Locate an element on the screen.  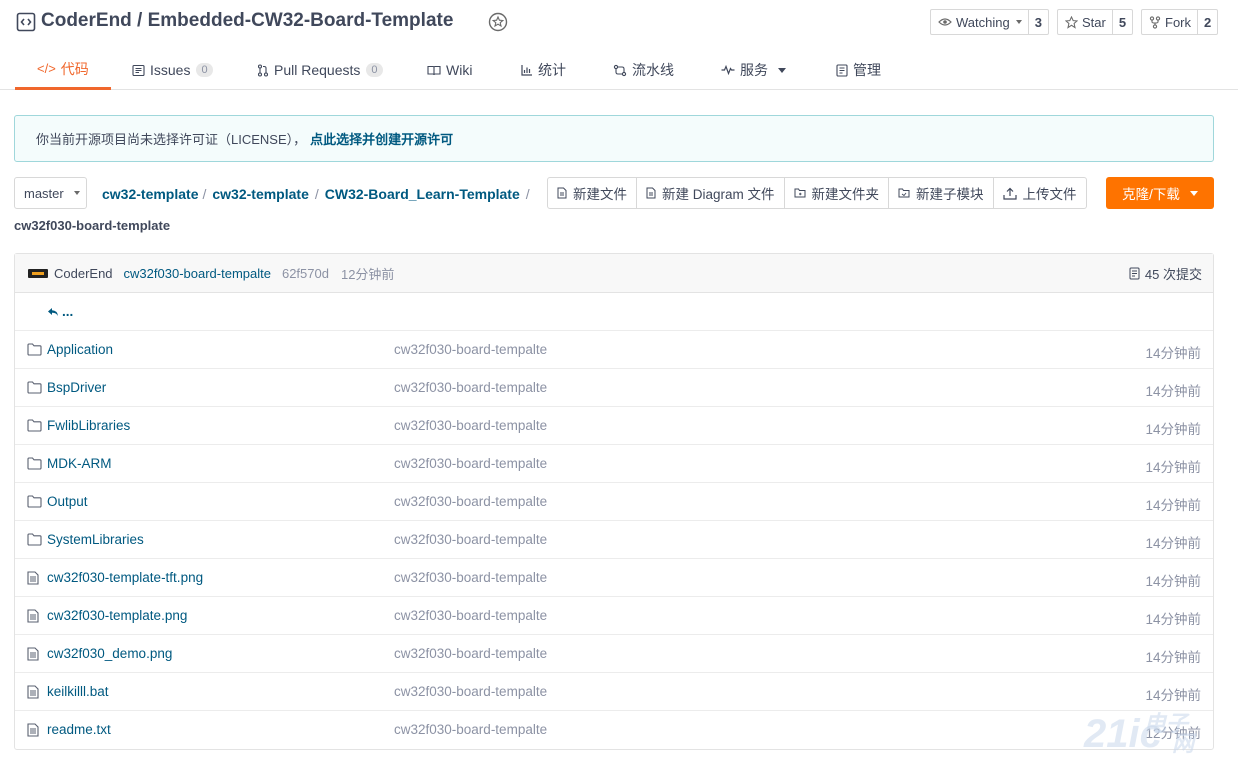
issues-count-badge: 0 is located at coordinates (204, 70).